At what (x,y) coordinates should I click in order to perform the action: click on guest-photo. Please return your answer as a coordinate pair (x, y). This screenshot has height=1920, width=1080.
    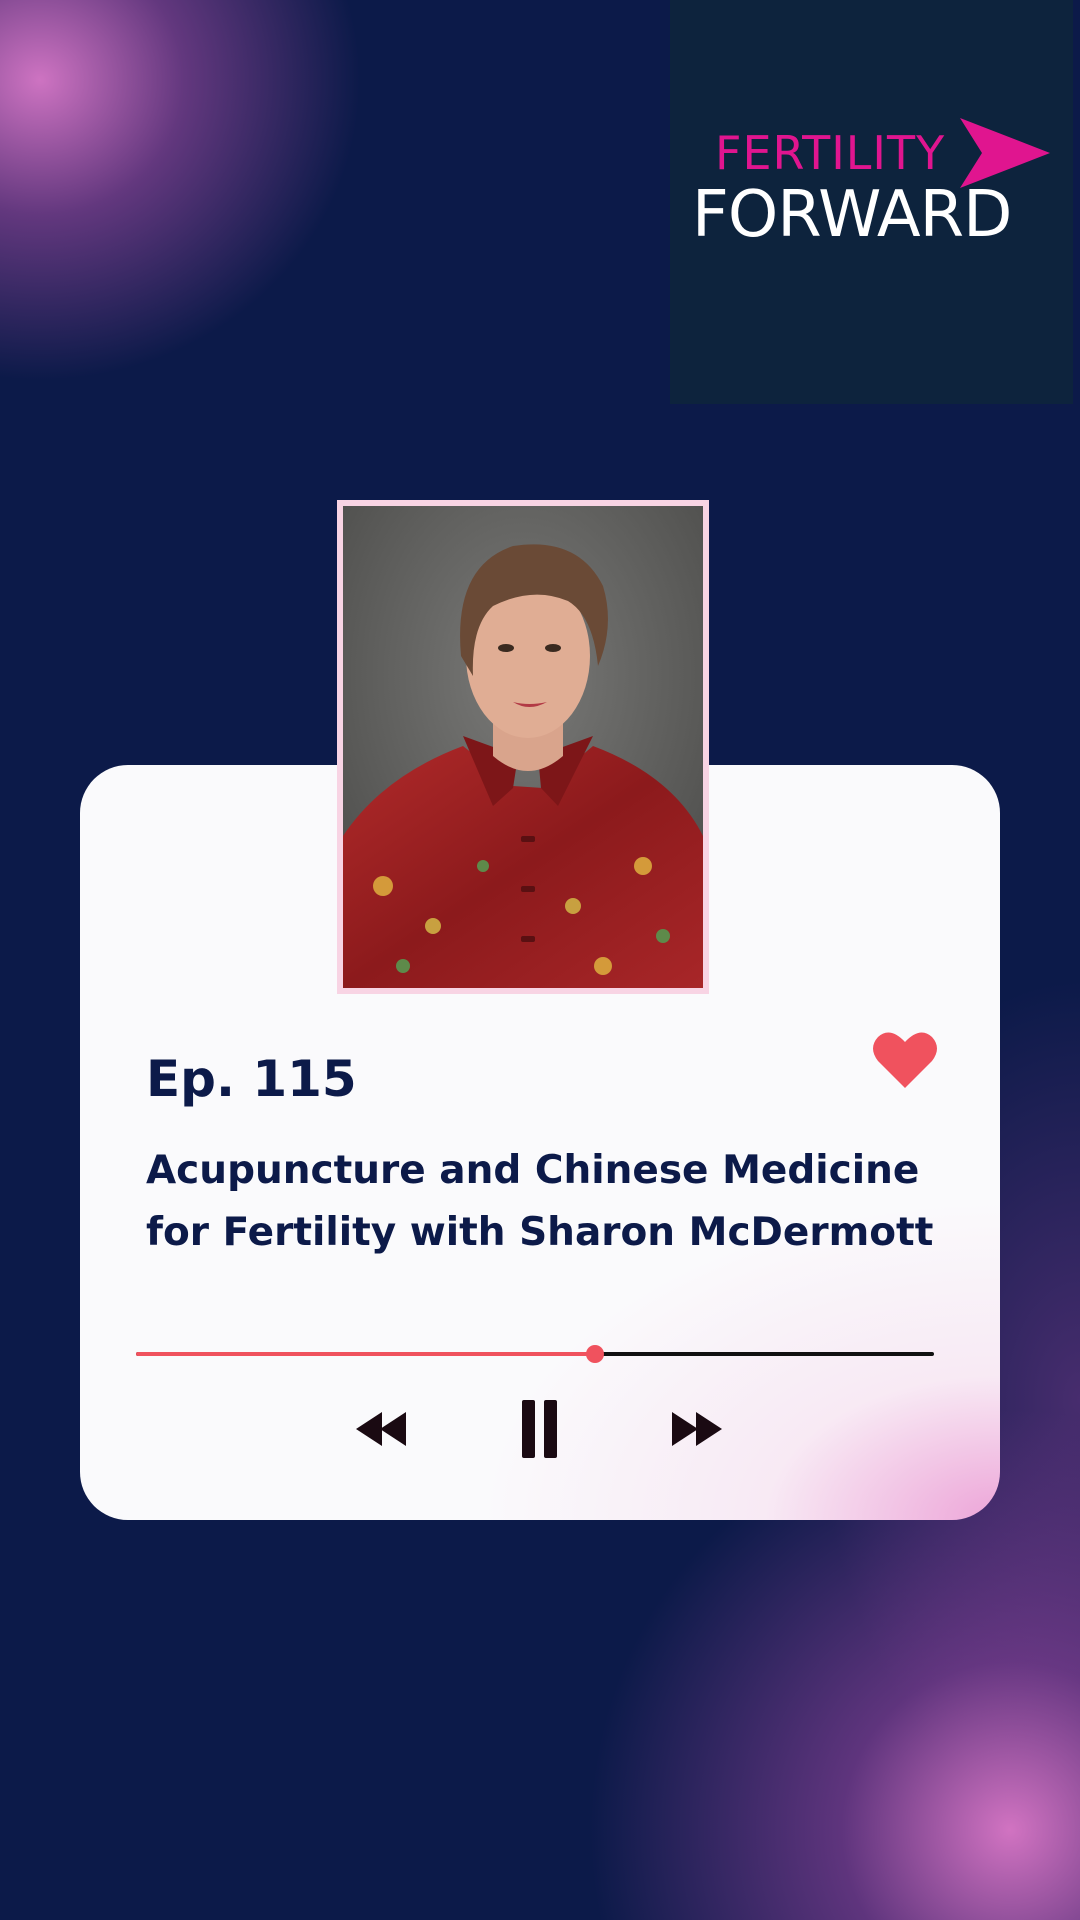
    Looking at the image, I should click on (523, 747).